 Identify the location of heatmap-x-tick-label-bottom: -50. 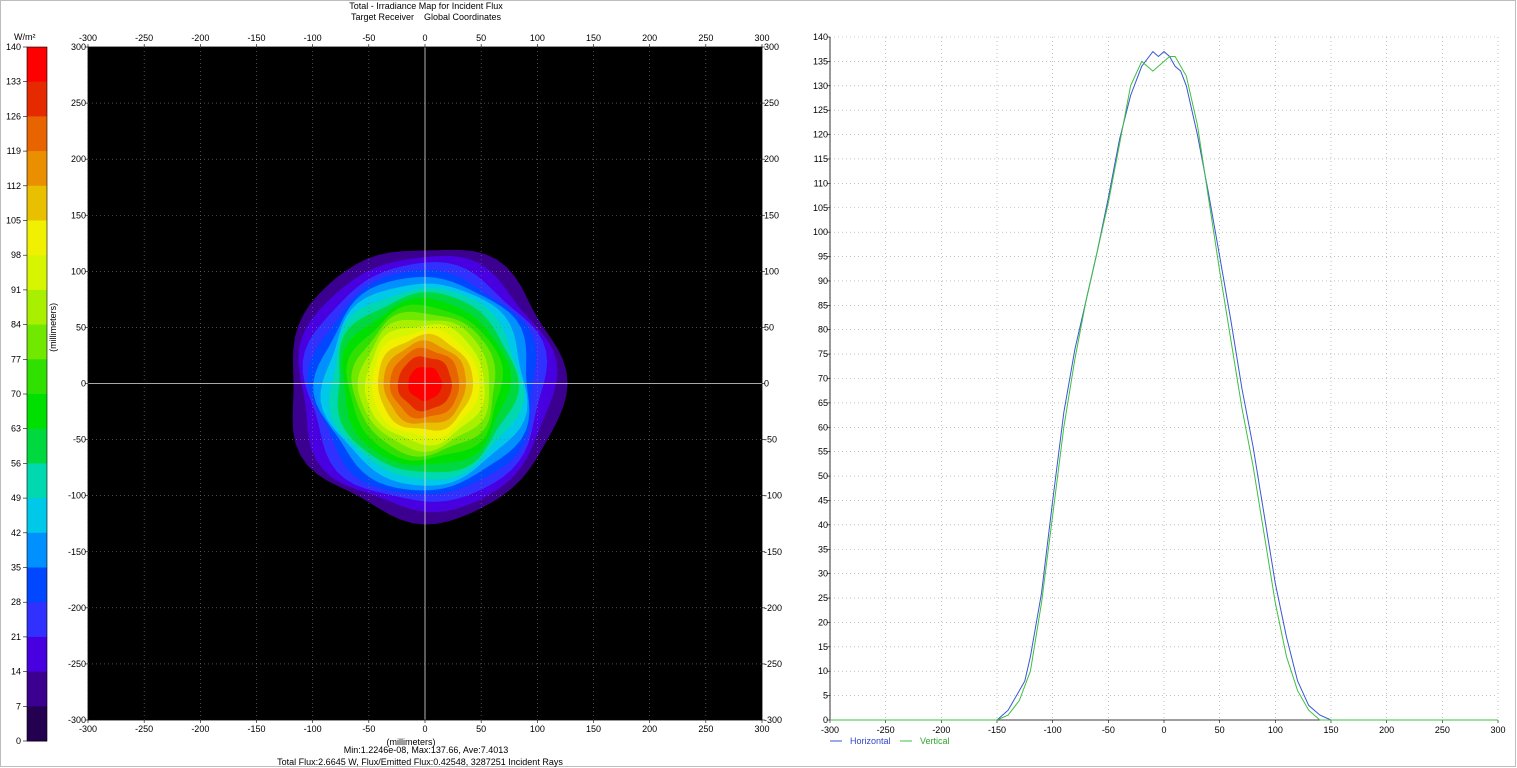
(368, 729).